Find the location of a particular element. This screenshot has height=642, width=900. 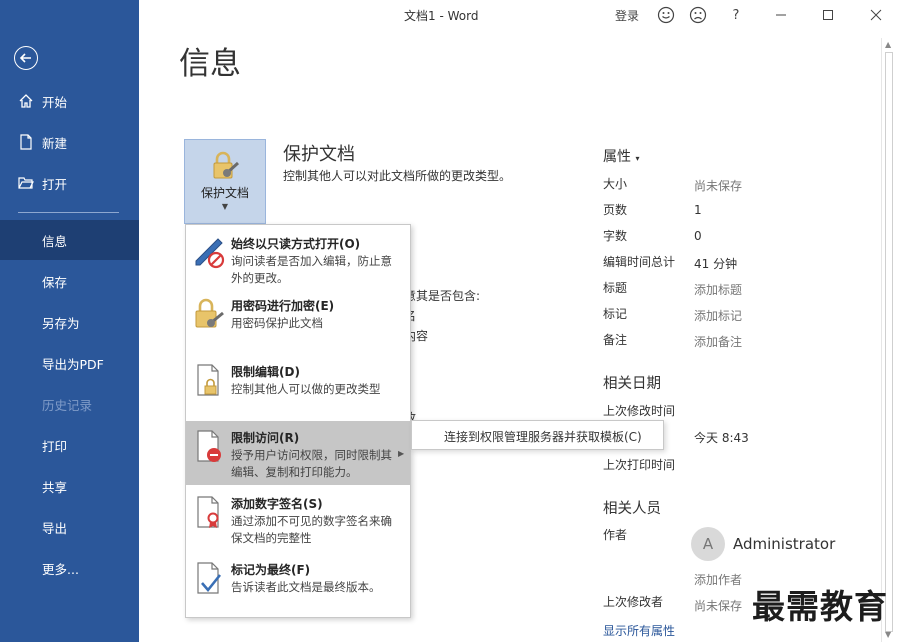

prop-label-title: 标题 is located at coordinates (615, 288).